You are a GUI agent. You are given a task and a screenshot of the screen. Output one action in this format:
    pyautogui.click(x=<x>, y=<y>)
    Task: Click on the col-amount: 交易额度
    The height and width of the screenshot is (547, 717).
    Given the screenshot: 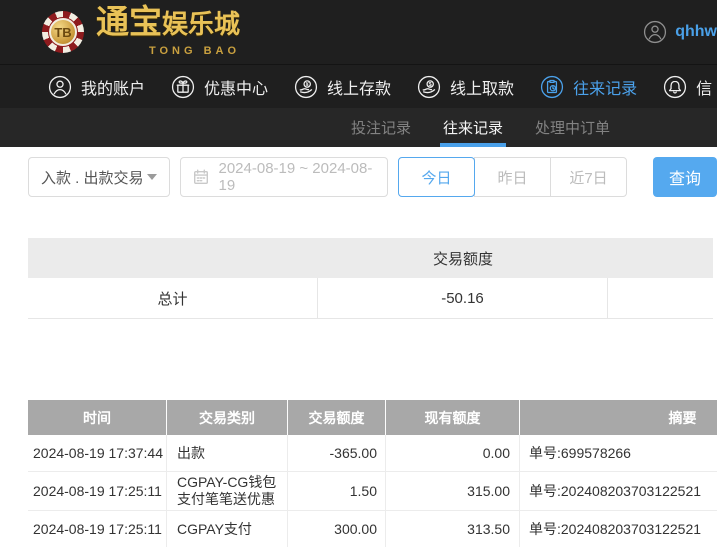 What is the action you would take?
    pyautogui.click(x=337, y=417)
    